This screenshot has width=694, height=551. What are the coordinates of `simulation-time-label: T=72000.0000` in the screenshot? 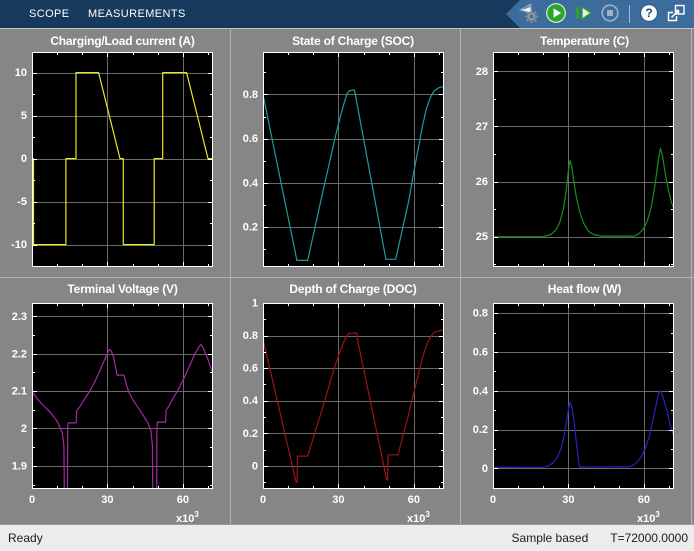 It's located at (649, 538).